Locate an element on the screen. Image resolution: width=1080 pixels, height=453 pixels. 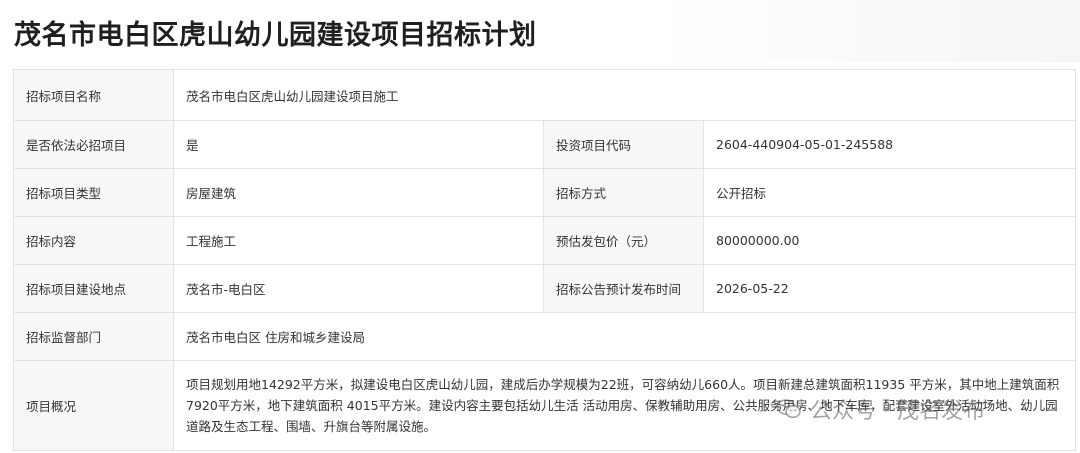
table-row: 招标项目名称 茂名市电白区虎山幼儿园建设项目施工 is located at coordinates (544, 95).